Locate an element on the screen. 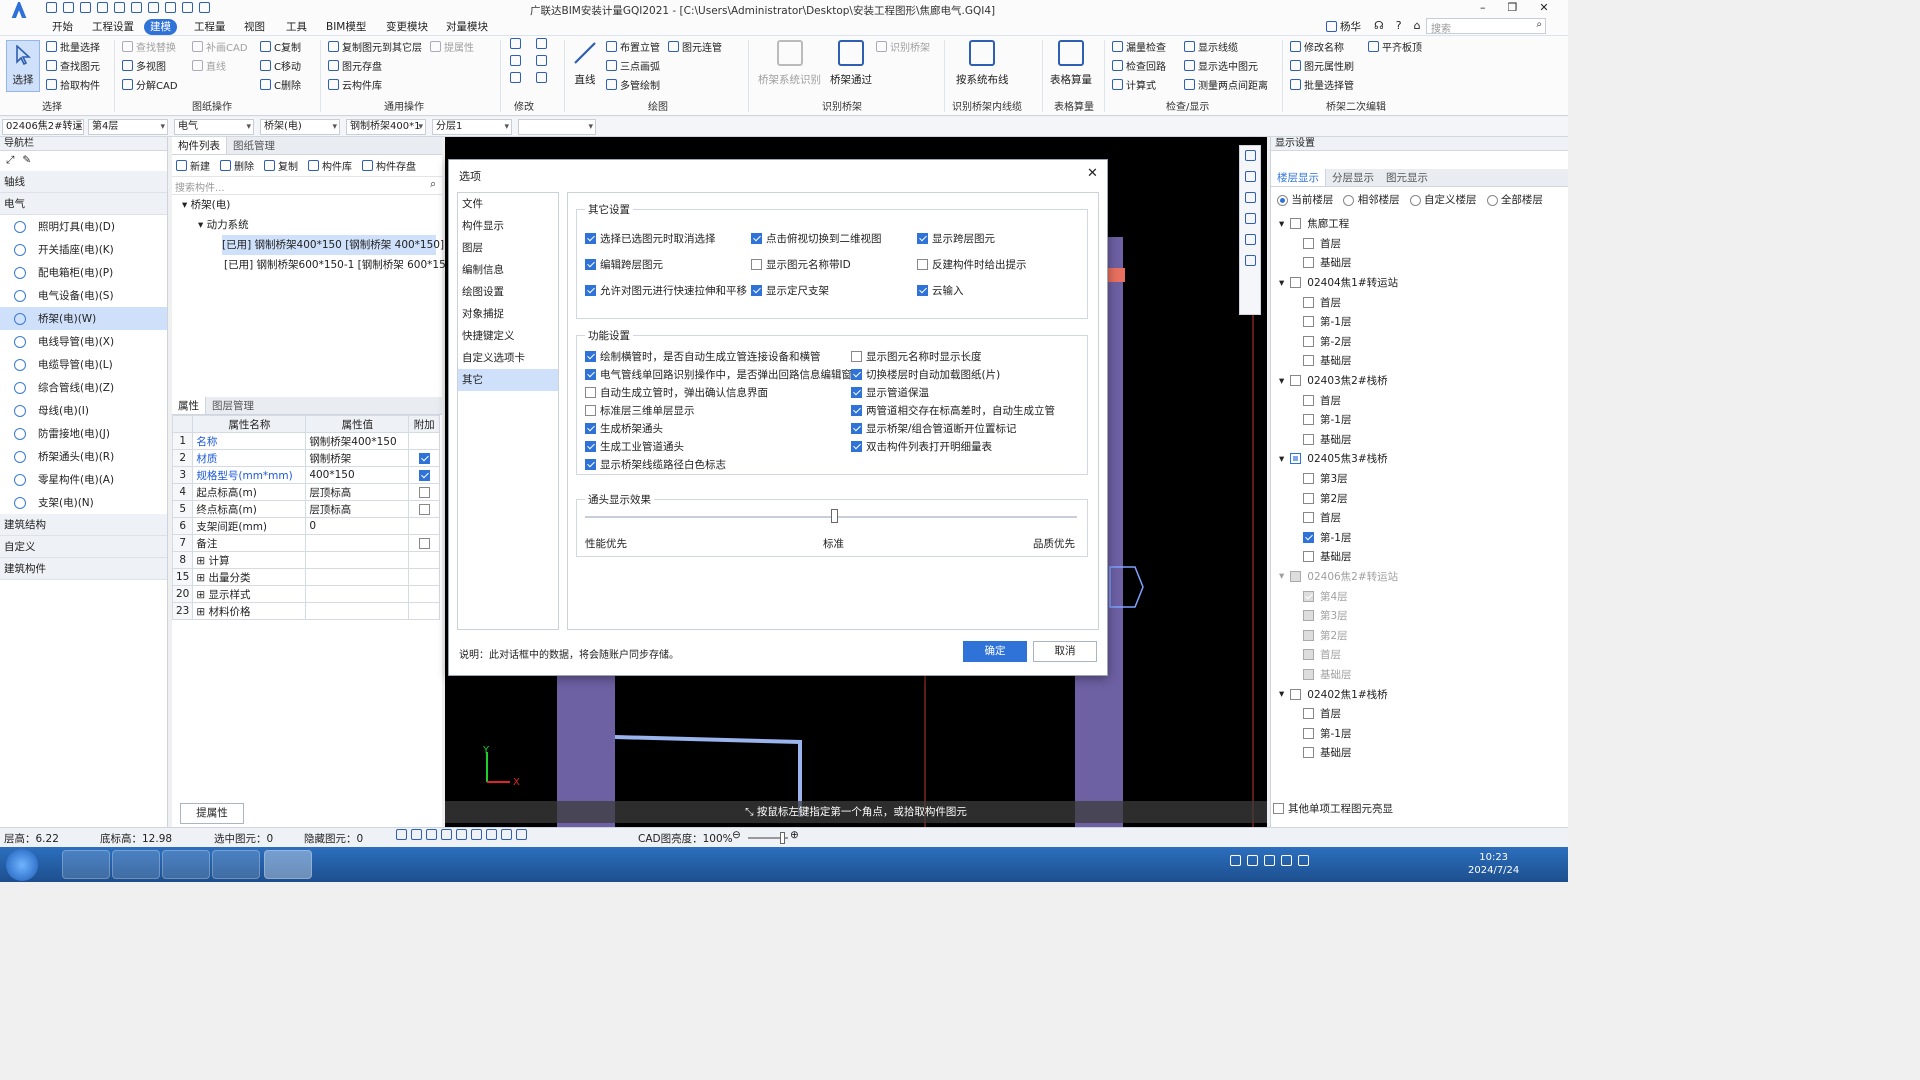 The width and height of the screenshot is (1920, 1080). search-icon: ⌕ is located at coordinates (433, 184).